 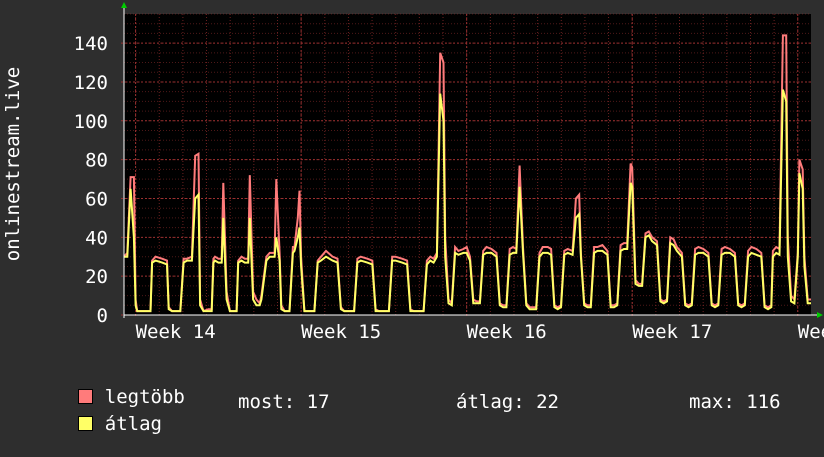 What do you see at coordinates (96, 199) in the screenshot?
I see `y-tick-label: 60` at bounding box center [96, 199].